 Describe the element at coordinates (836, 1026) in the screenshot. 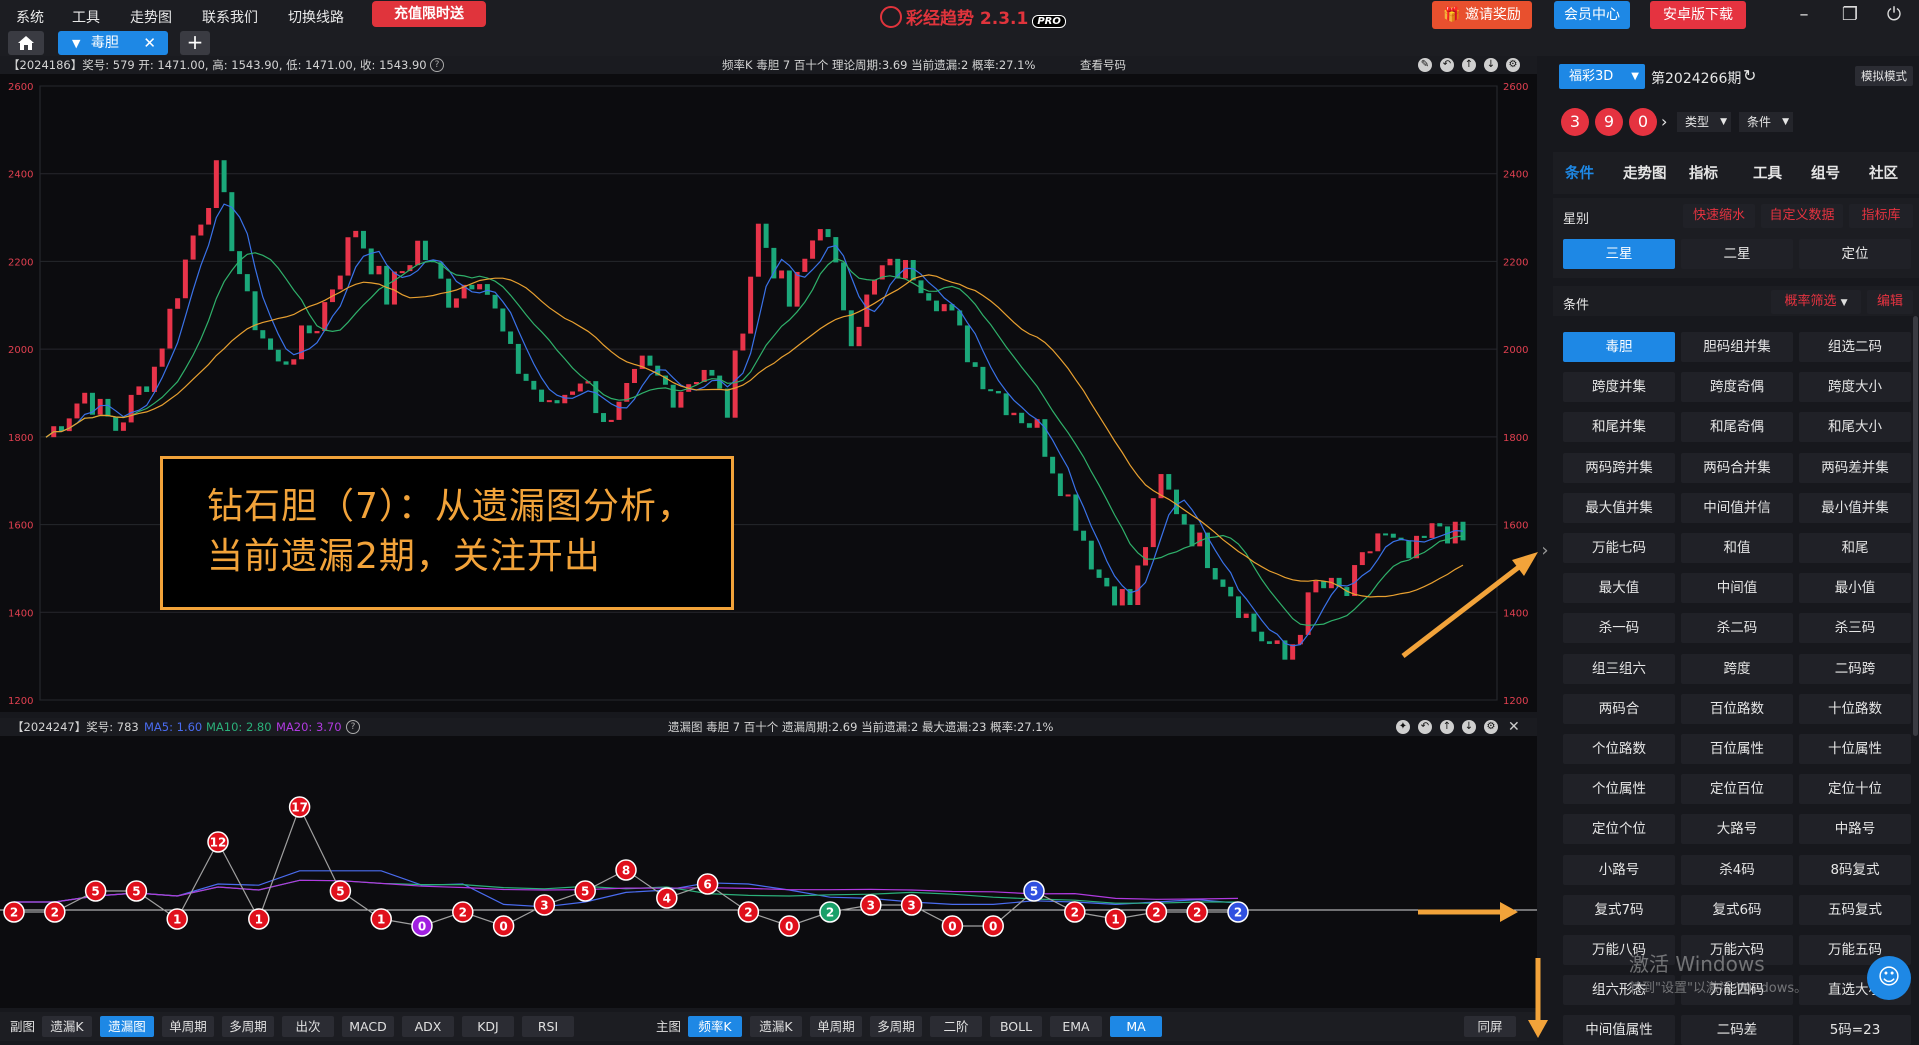

I see `main-btn-single-period: 单周期` at that location.